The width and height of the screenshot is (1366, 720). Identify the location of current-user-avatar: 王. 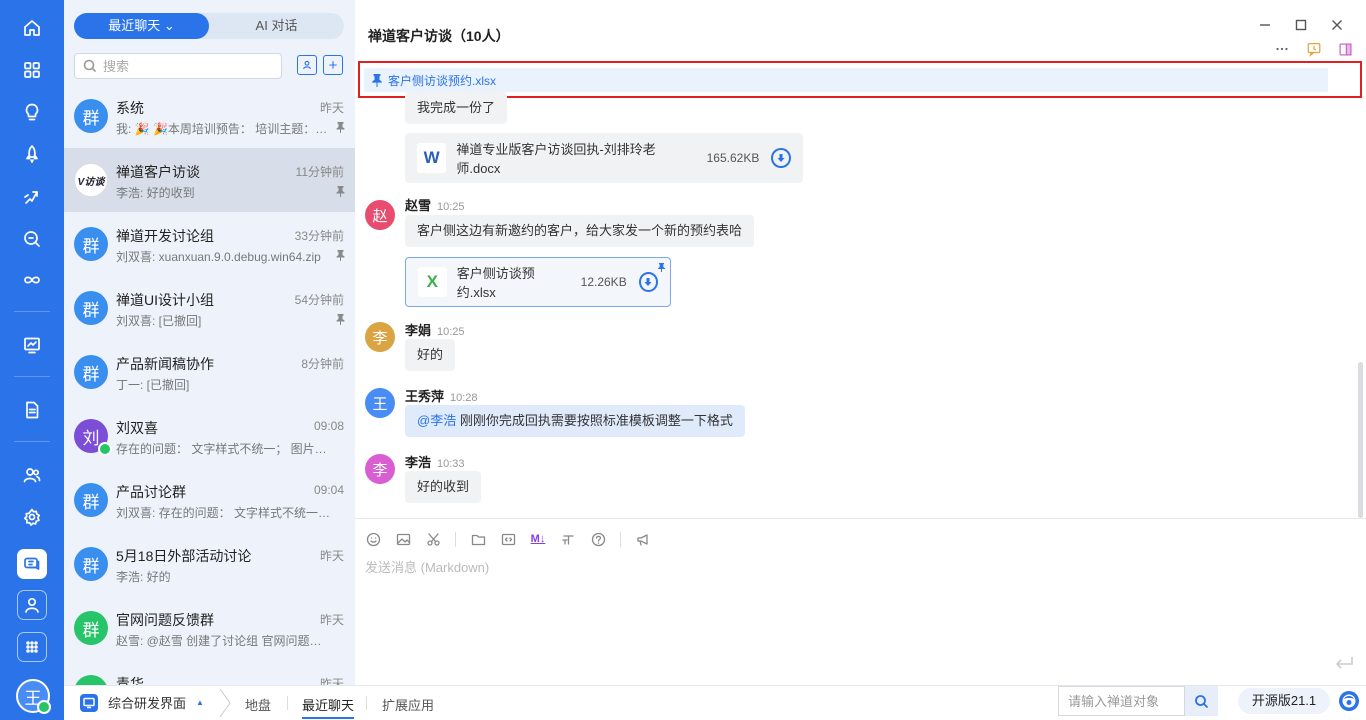
(33, 696).